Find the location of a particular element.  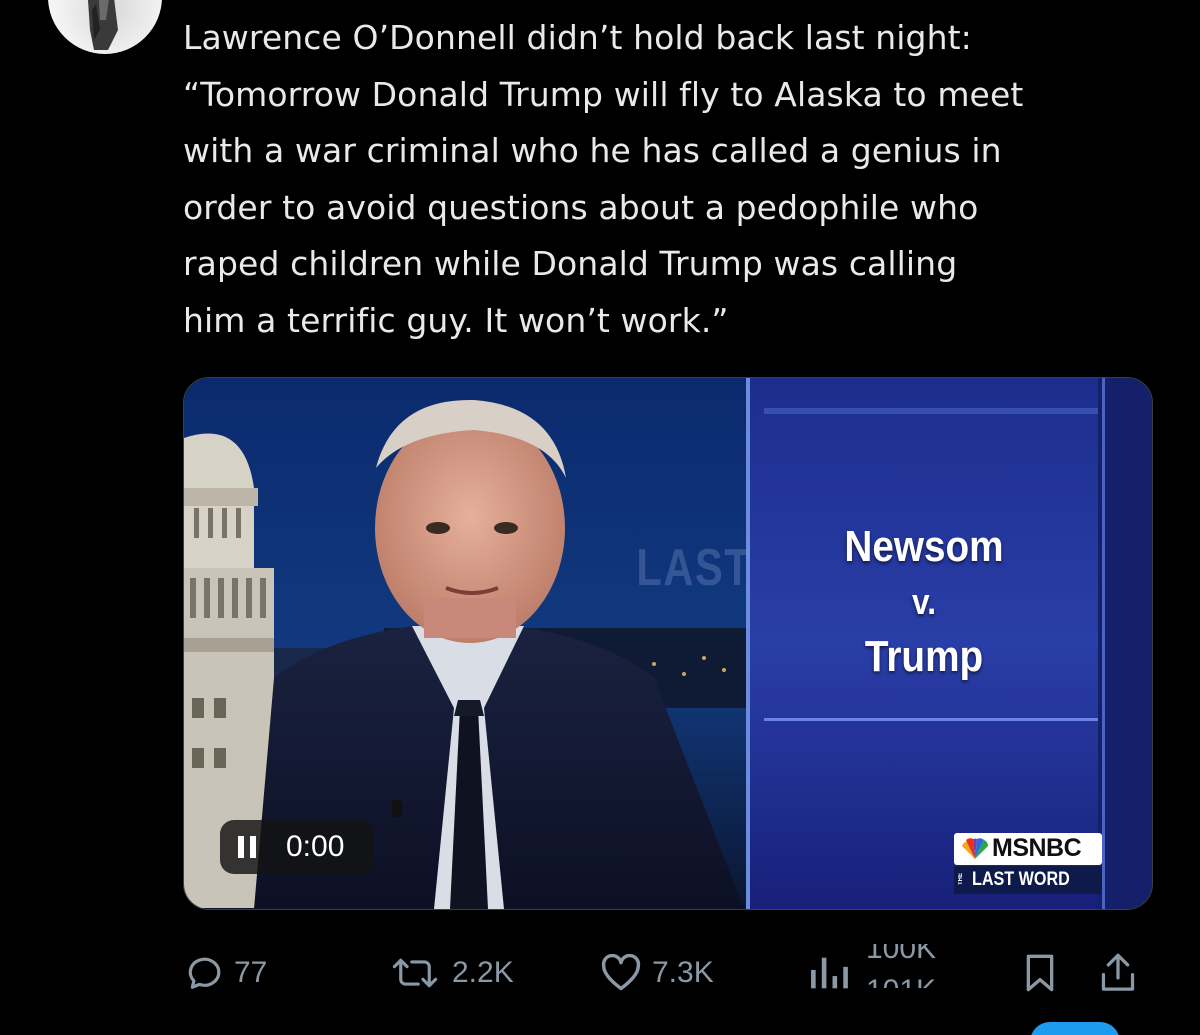

repost-button: 2.2K is located at coordinates (451, 973).